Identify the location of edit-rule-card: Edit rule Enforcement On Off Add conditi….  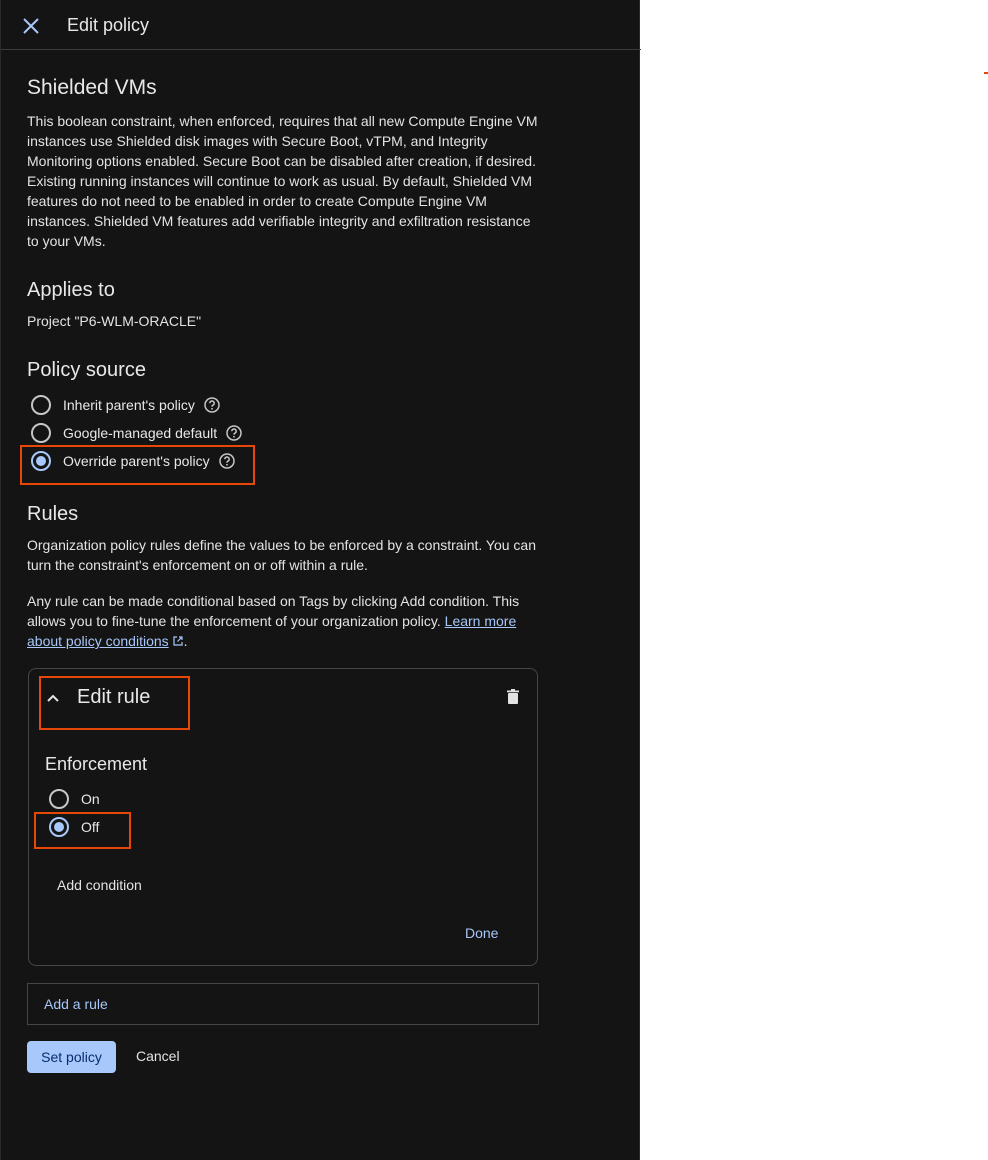
(283, 817).